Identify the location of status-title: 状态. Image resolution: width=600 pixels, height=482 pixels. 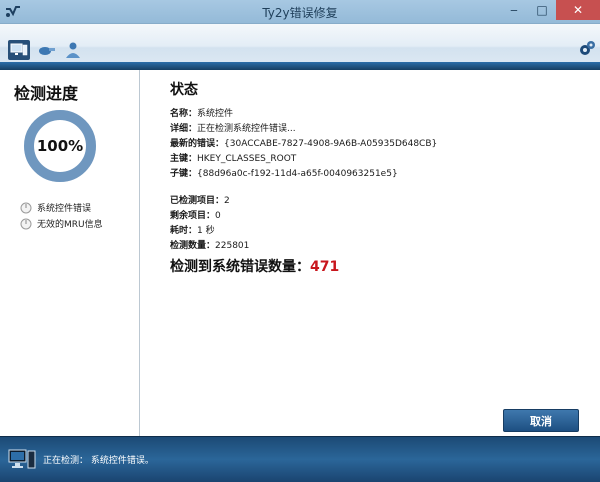
(184, 90).